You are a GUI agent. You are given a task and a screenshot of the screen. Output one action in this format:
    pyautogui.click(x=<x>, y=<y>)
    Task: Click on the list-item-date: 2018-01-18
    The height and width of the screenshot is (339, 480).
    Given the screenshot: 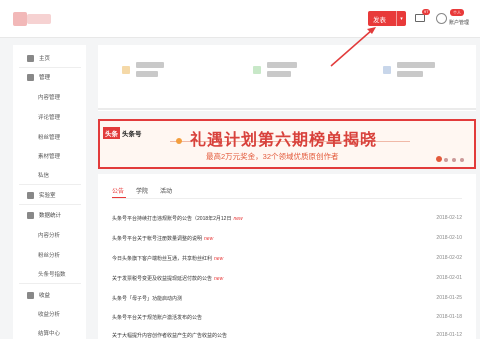 What is the action you would take?
    pyautogui.click(x=449, y=317)
    